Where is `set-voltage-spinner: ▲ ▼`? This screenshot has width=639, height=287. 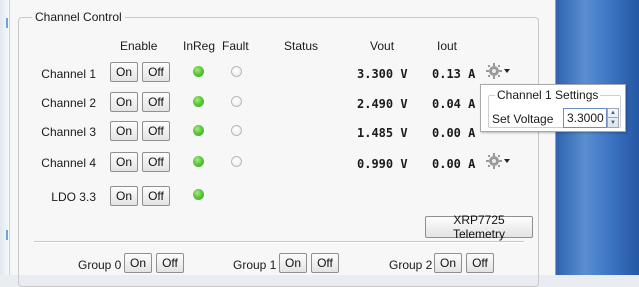 set-voltage-spinner: ▲ ▼ is located at coordinates (613, 118).